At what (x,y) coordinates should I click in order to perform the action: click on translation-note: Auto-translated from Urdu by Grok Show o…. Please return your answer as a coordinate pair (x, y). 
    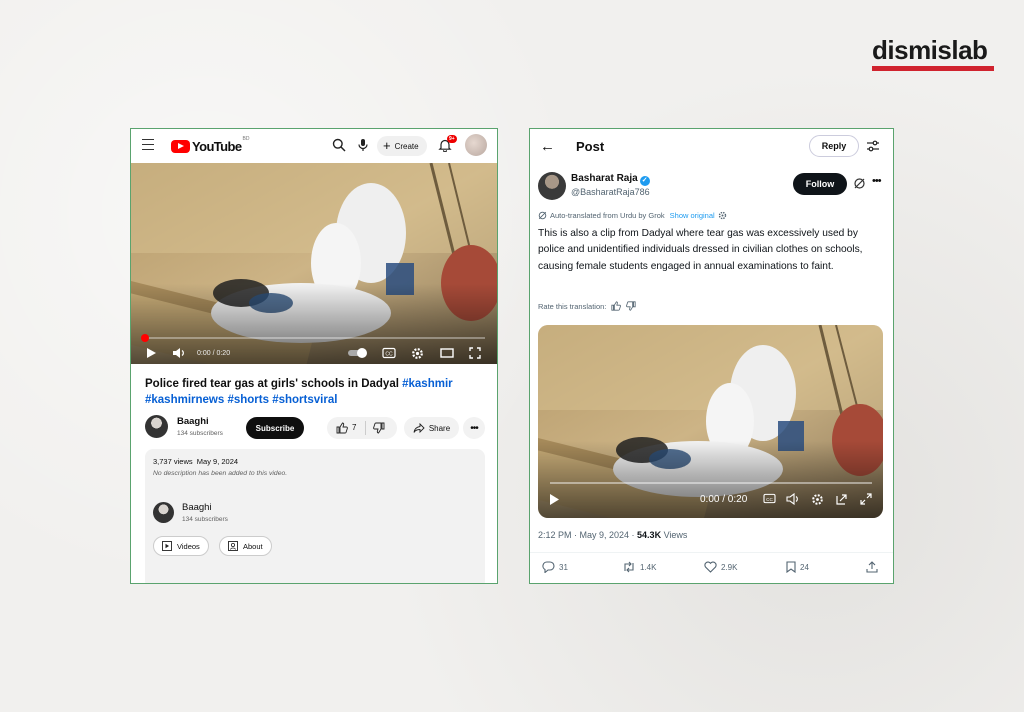
    Looking at the image, I should click on (632, 215).